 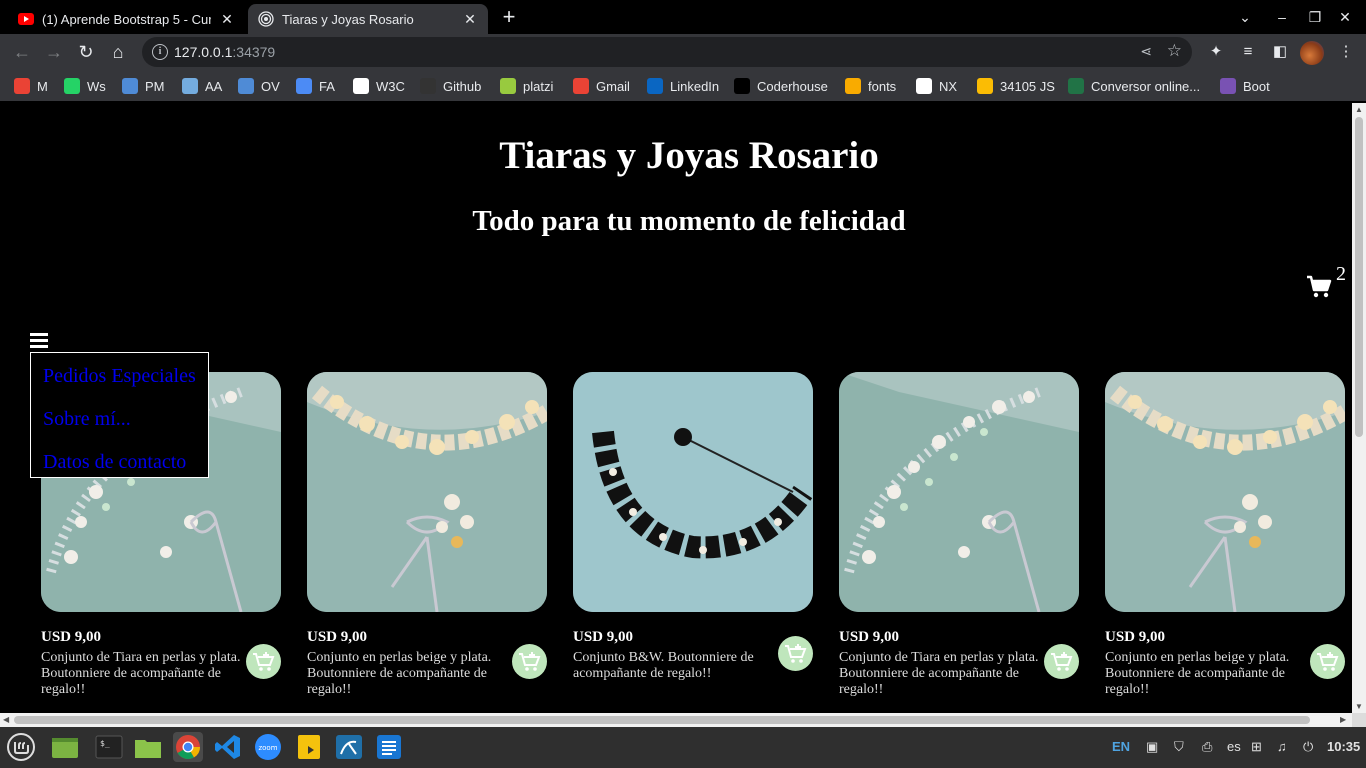 What do you see at coordinates (1245, 17) in the screenshot?
I see `tab-search-icon: ⌄` at bounding box center [1245, 17].